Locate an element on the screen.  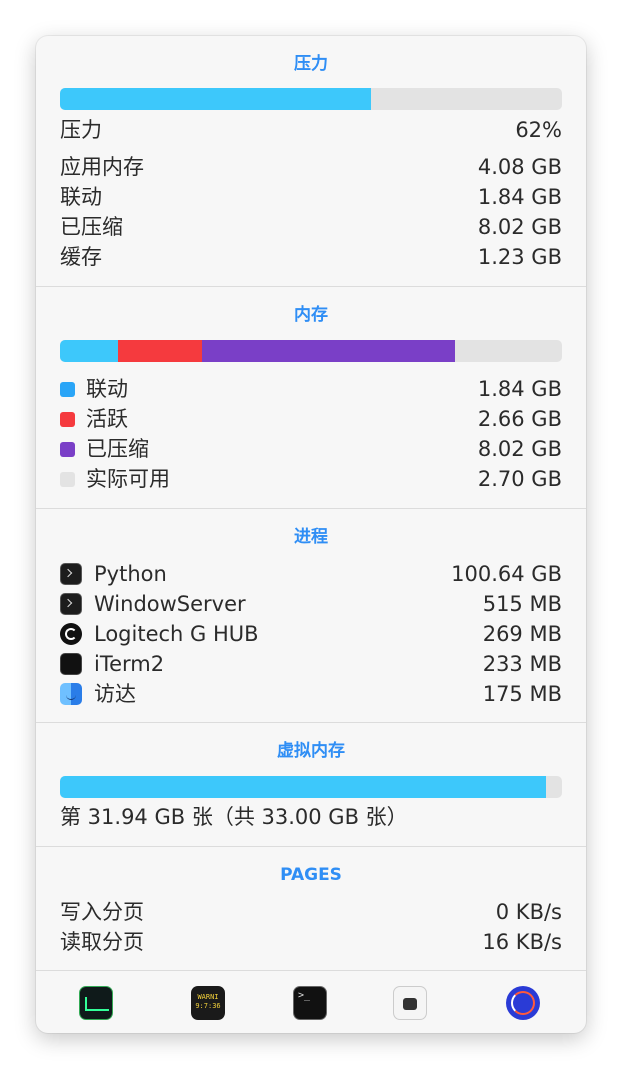
swap-title: 虚拟内存 is located at coordinates (311, 751).